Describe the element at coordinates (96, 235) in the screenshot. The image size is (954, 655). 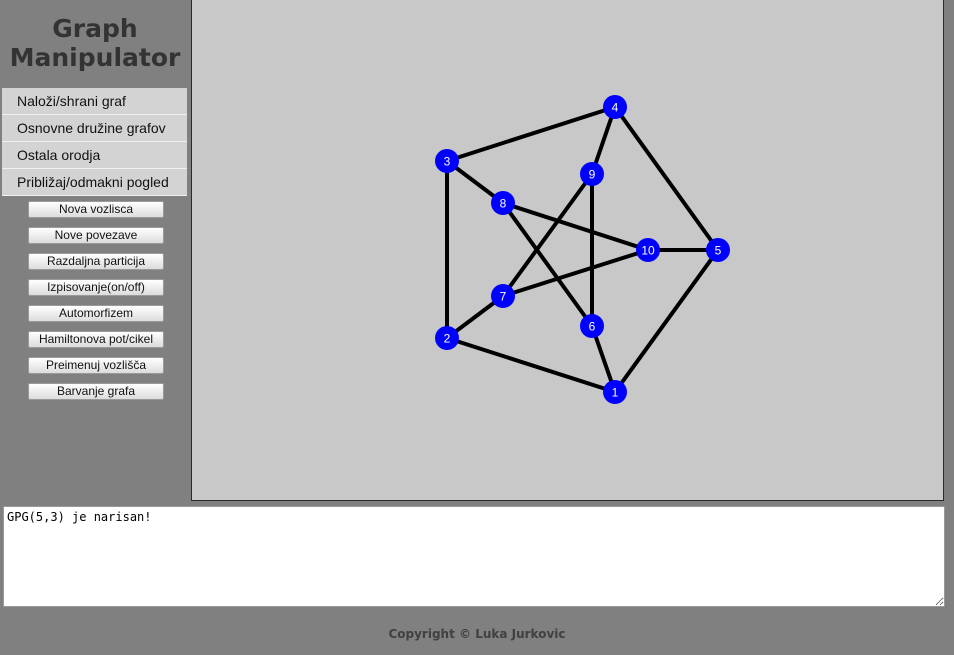
I see `new-edges-button: Nove povezave` at that location.